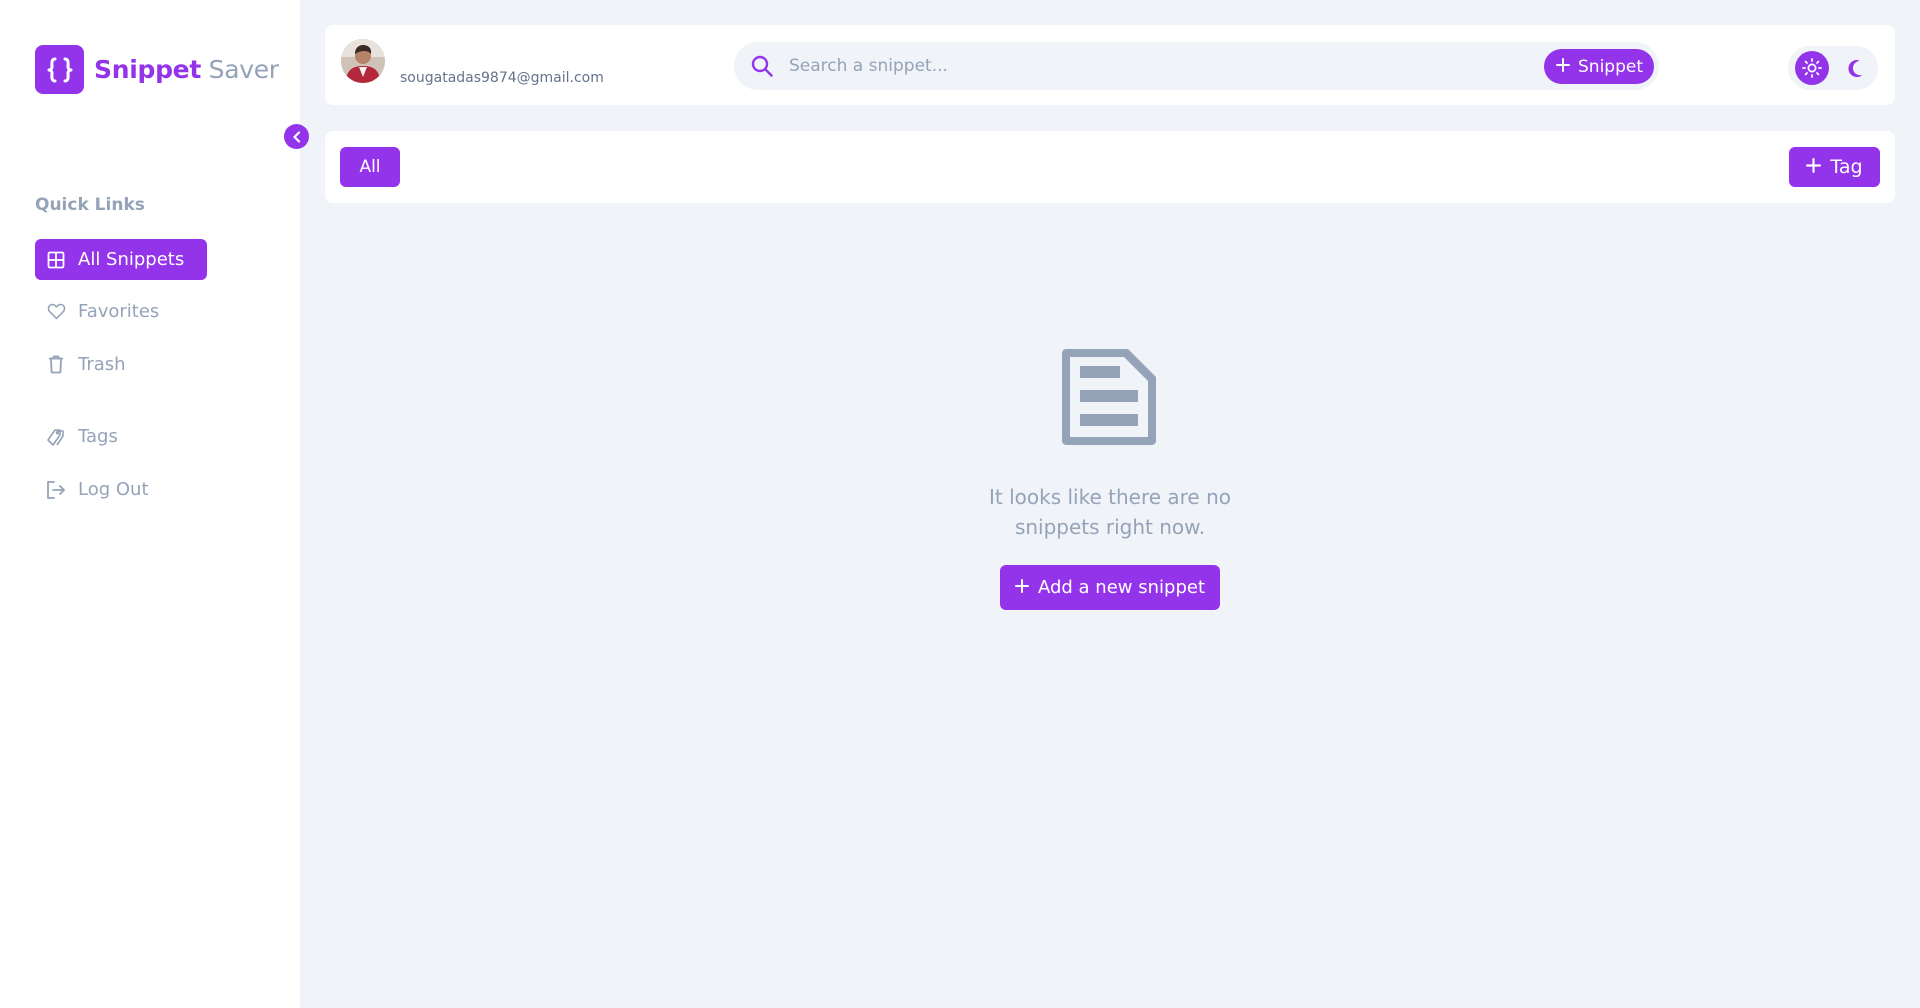 This screenshot has width=1920, height=1008. Describe the element at coordinates (102, 364) in the screenshot. I see `sidebar-item-label: Trash` at that location.